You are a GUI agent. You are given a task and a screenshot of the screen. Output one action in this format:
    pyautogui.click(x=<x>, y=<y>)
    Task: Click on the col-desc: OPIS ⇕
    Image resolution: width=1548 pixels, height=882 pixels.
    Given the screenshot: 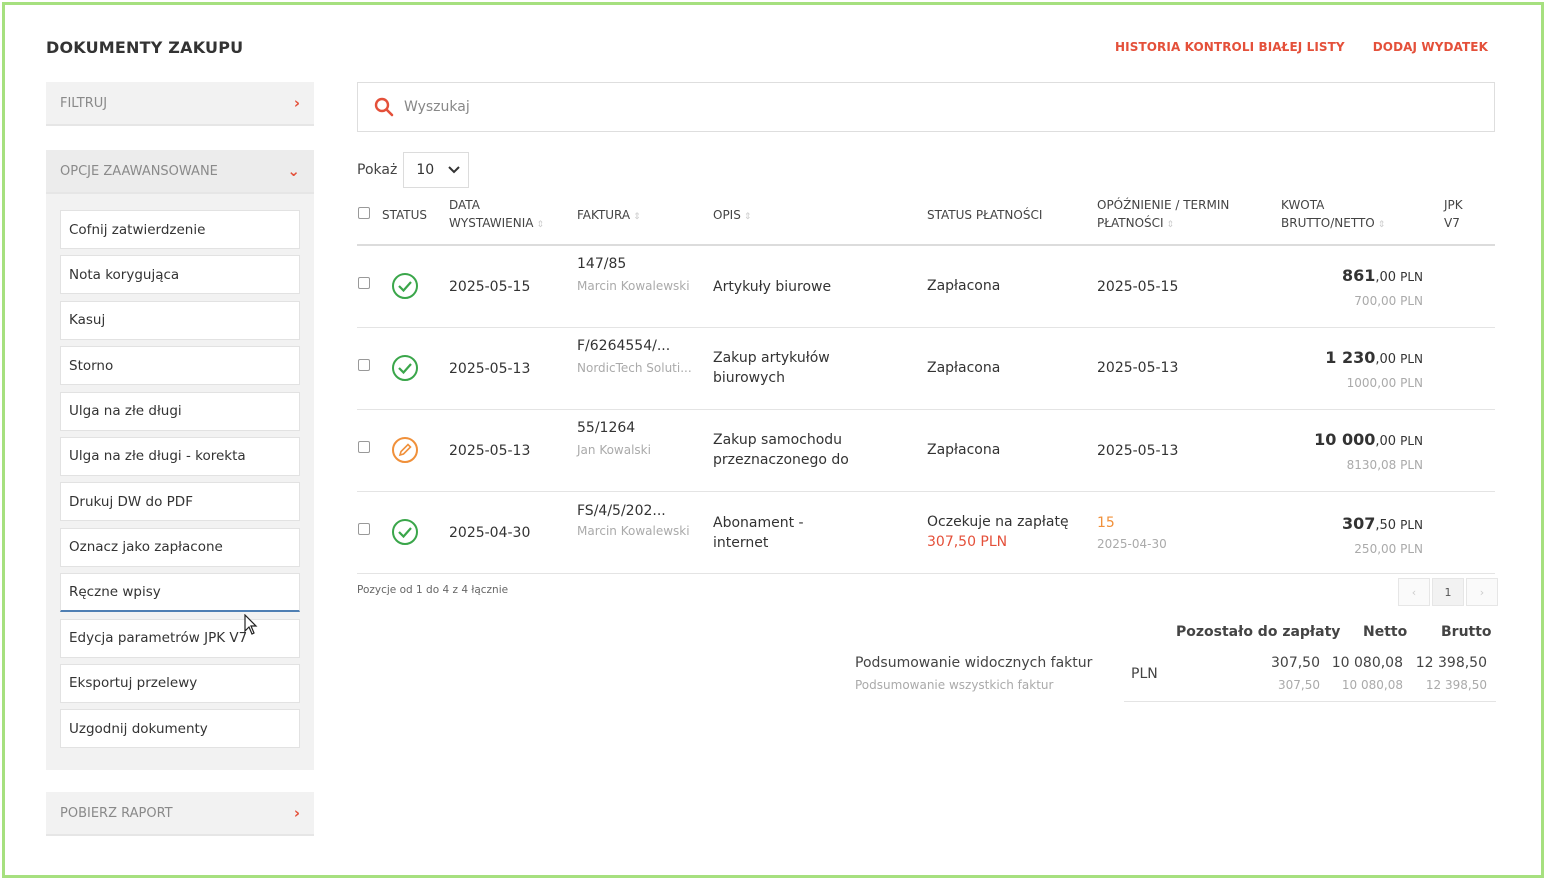 What is the action you would take?
    pyautogui.click(x=732, y=216)
    